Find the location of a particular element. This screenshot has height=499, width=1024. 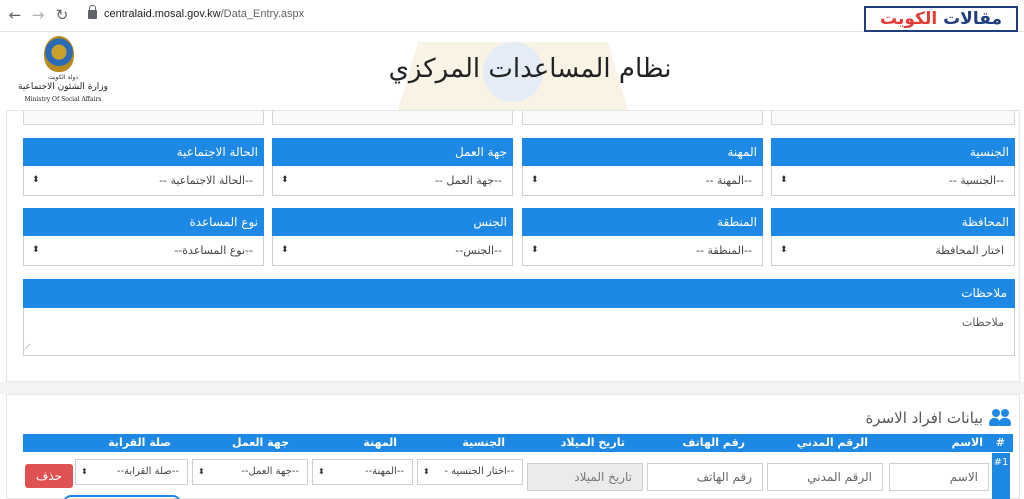

nationality-select: --الجنسية -- ⬍ is located at coordinates (893, 181).